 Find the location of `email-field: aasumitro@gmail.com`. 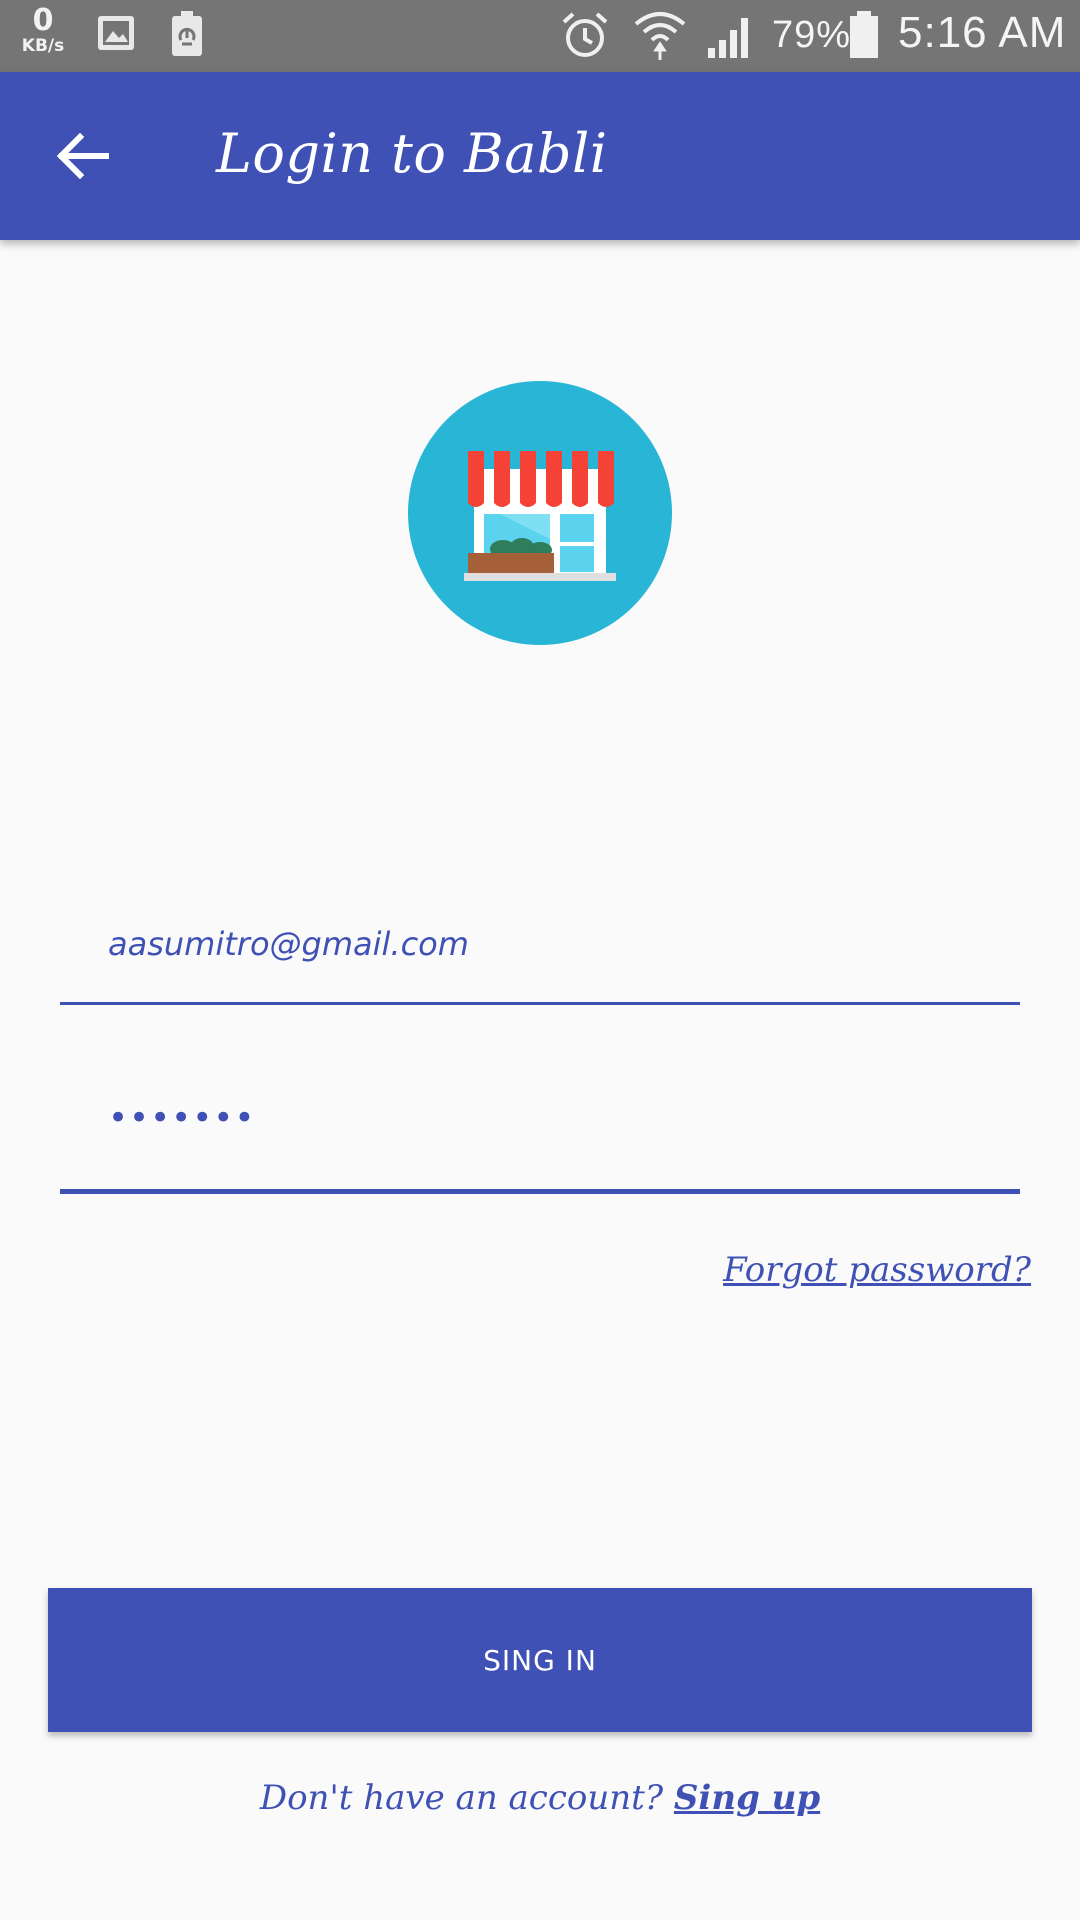

email-field: aasumitro@gmail.com is located at coordinates (540, 957).